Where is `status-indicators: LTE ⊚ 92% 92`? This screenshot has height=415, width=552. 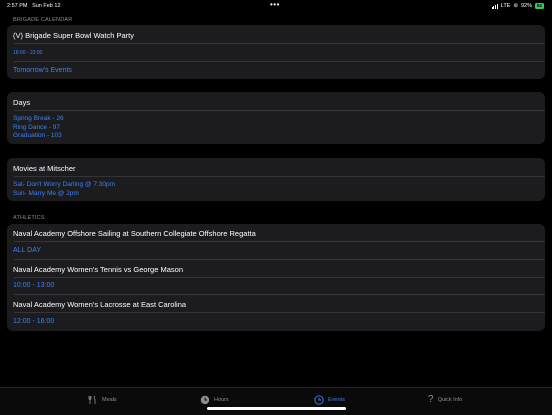
status-indicators: LTE ⊚ 92% 92 is located at coordinates (517, 6).